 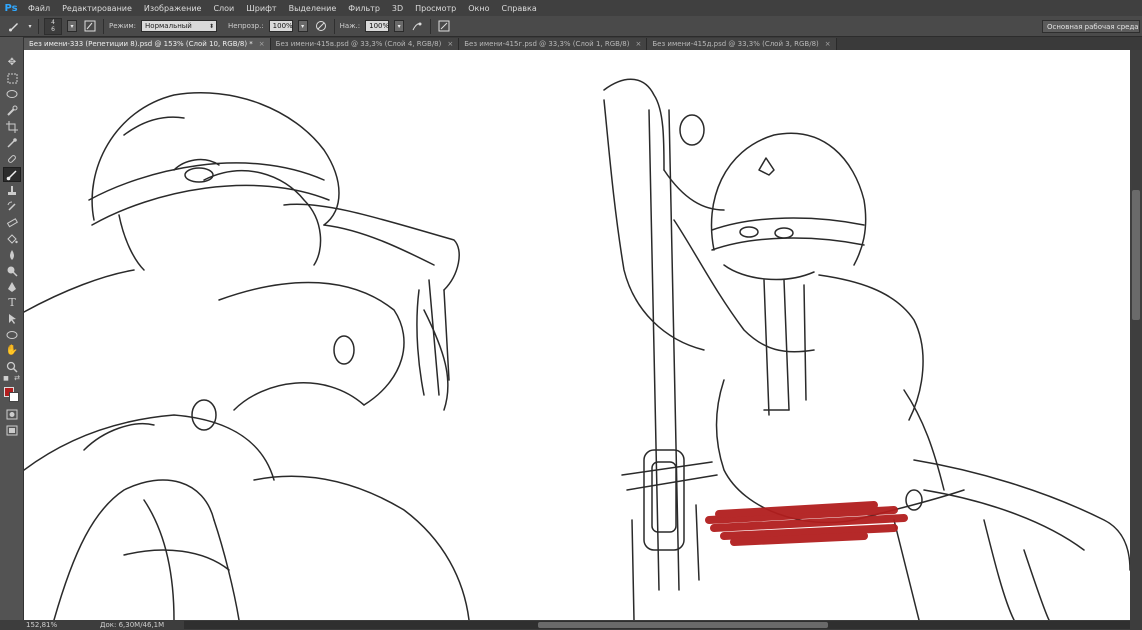 What do you see at coordinates (12, 78) in the screenshot?
I see `marquee-icon` at bounding box center [12, 78].